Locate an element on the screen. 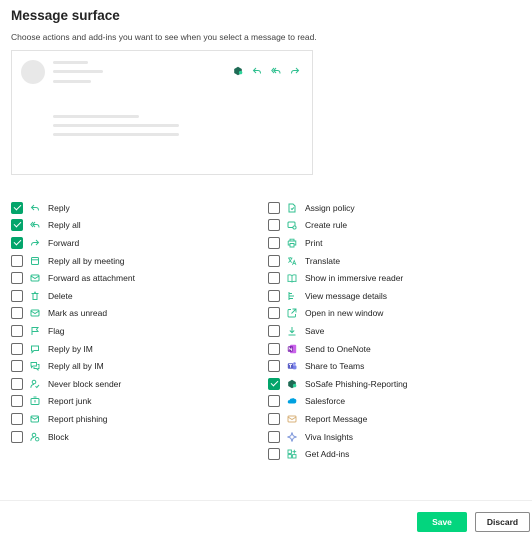  option-label: Send to OneNote is located at coordinates (338, 348).